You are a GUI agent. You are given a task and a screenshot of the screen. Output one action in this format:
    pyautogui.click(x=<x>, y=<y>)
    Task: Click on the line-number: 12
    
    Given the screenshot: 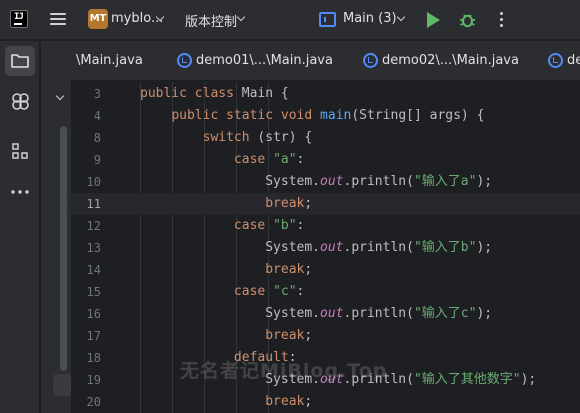 What is the action you would take?
    pyautogui.click(x=86, y=226)
    